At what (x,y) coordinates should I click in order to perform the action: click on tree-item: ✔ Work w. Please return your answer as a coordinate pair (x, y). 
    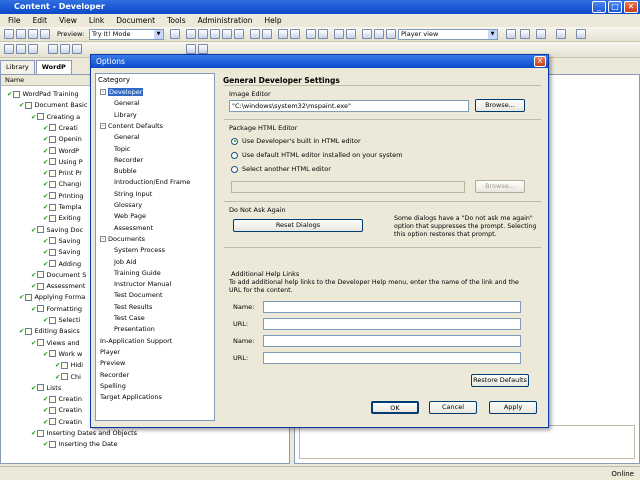
    Looking at the image, I should click on (62, 354).